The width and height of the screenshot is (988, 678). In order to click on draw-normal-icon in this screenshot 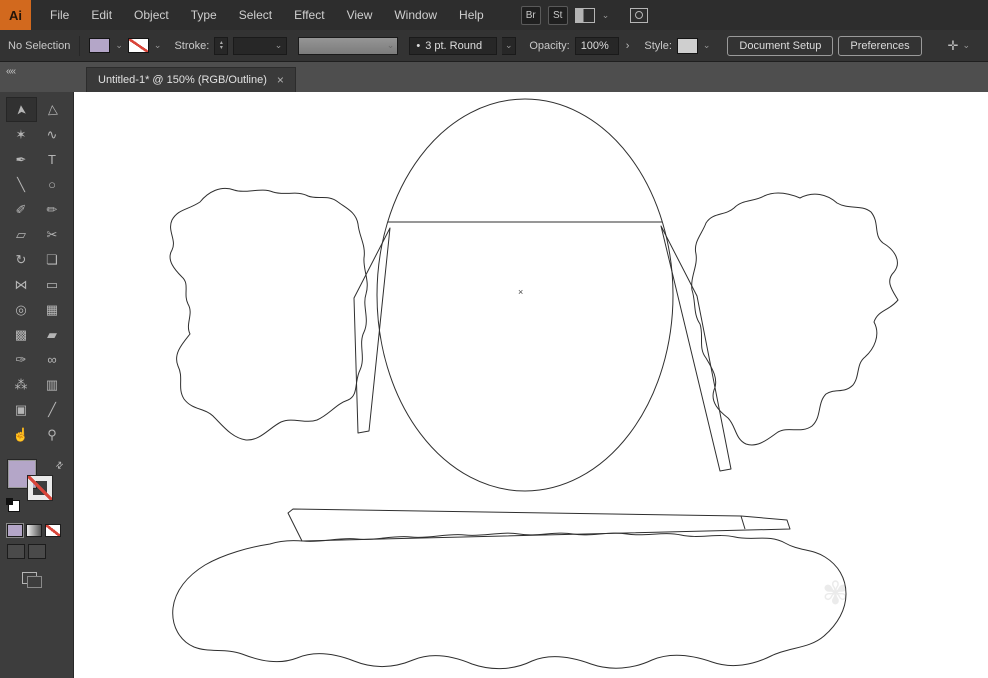, I will do `click(16, 551)`.